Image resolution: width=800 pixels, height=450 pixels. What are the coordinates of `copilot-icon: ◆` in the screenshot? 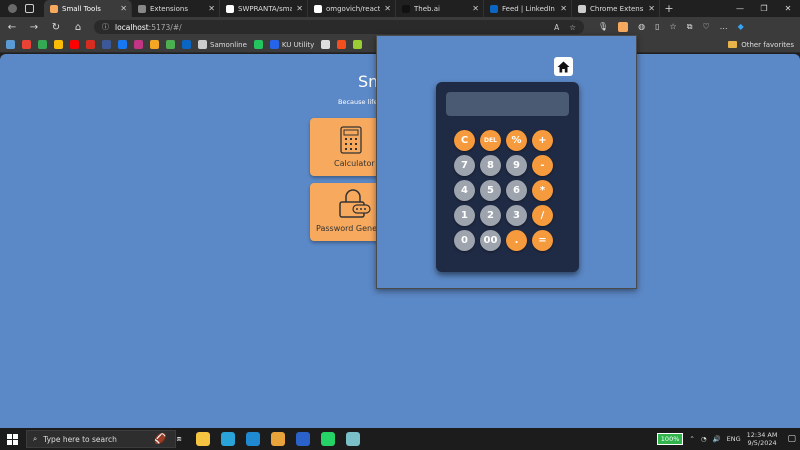 It's located at (741, 27).